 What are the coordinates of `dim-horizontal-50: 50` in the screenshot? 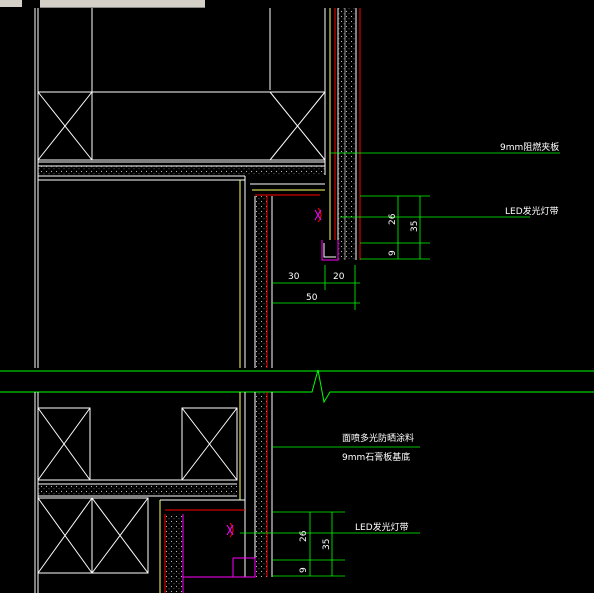 It's located at (312, 298).